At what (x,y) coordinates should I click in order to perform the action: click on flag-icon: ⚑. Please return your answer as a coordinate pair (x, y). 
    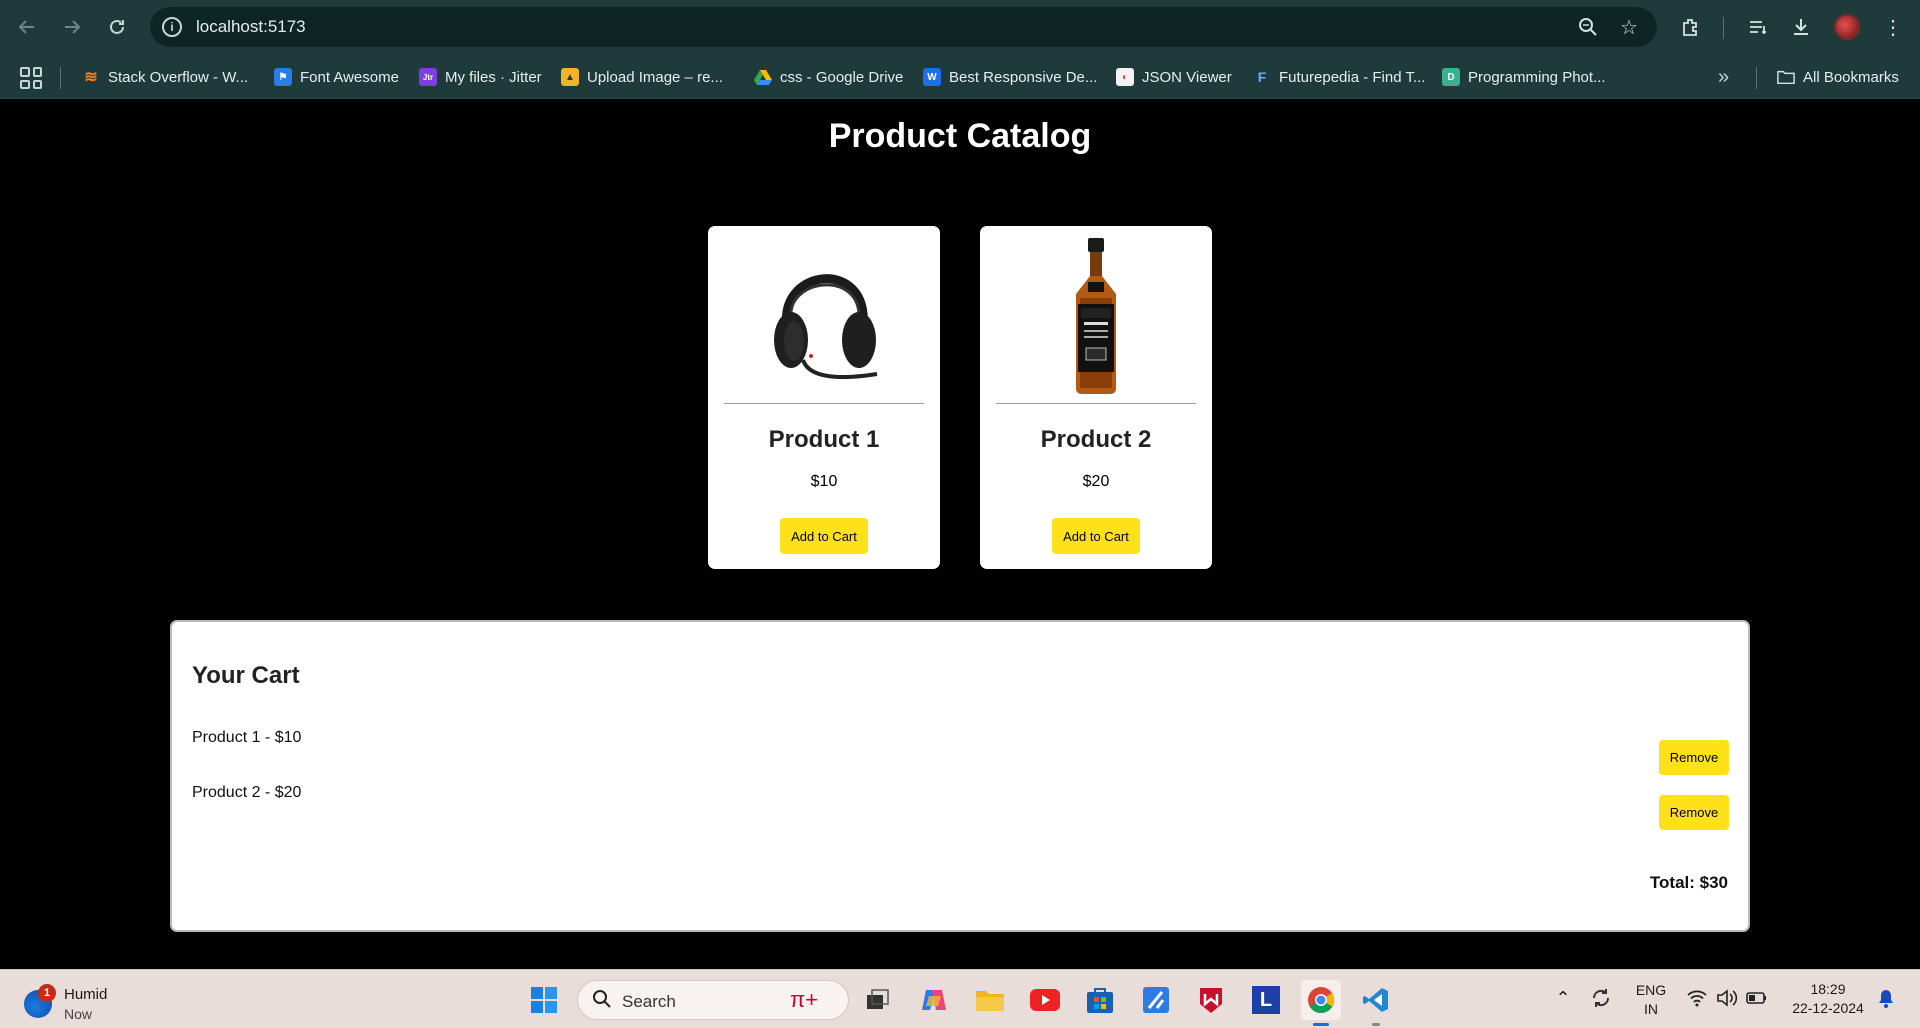
    Looking at the image, I should click on (283, 77).